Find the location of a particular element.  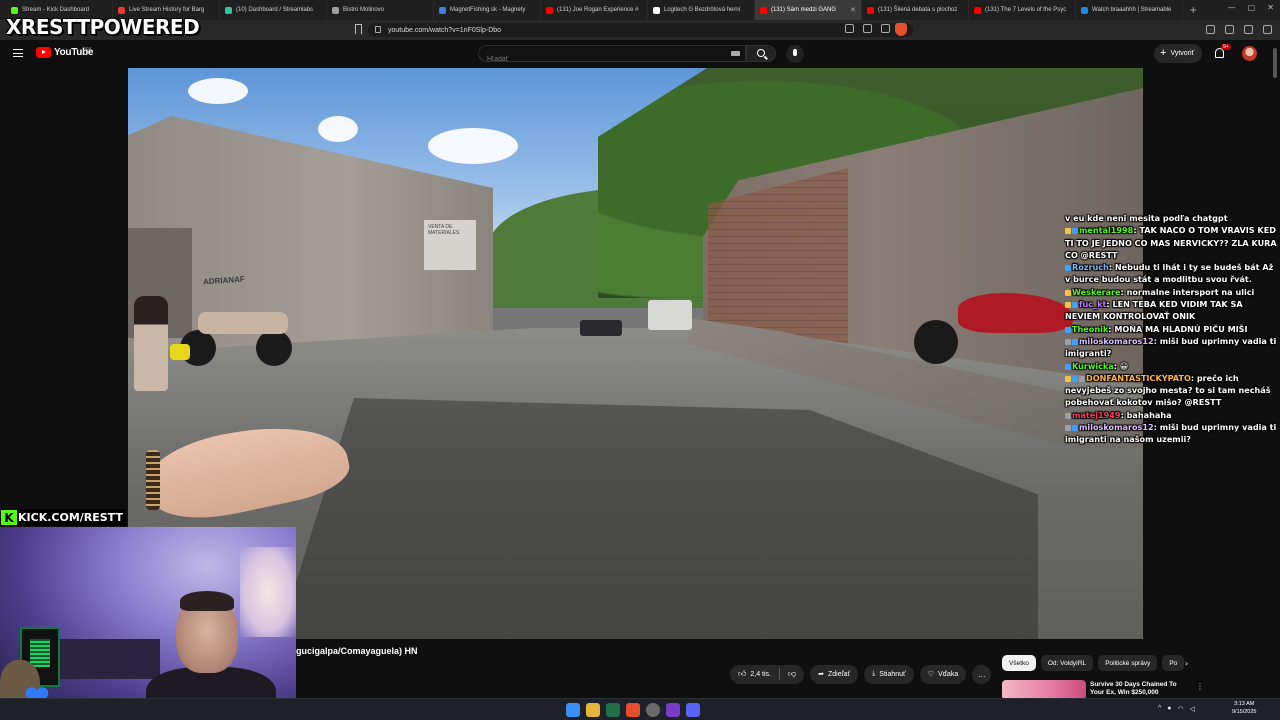

video-motorcycle-wheel is located at coordinates (274, 348).